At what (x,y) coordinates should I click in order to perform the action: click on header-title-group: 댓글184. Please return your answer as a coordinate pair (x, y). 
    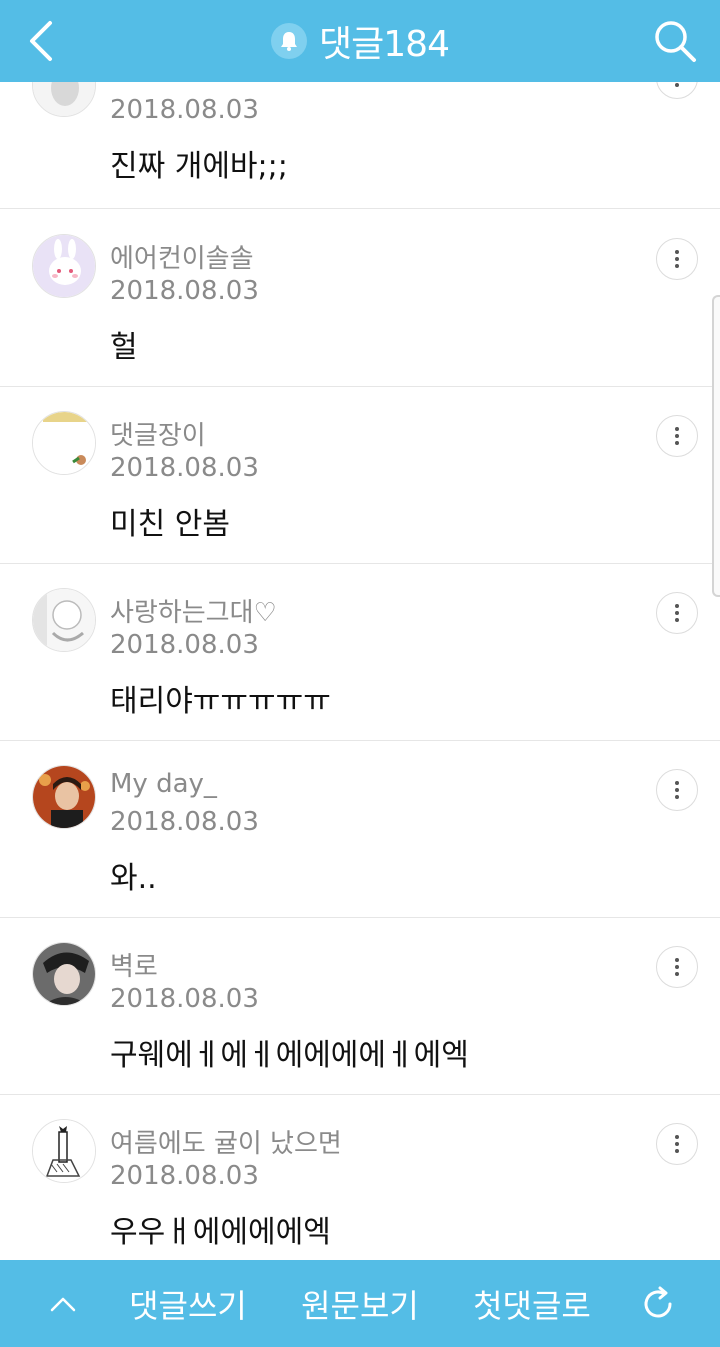
    Looking at the image, I should click on (360, 41).